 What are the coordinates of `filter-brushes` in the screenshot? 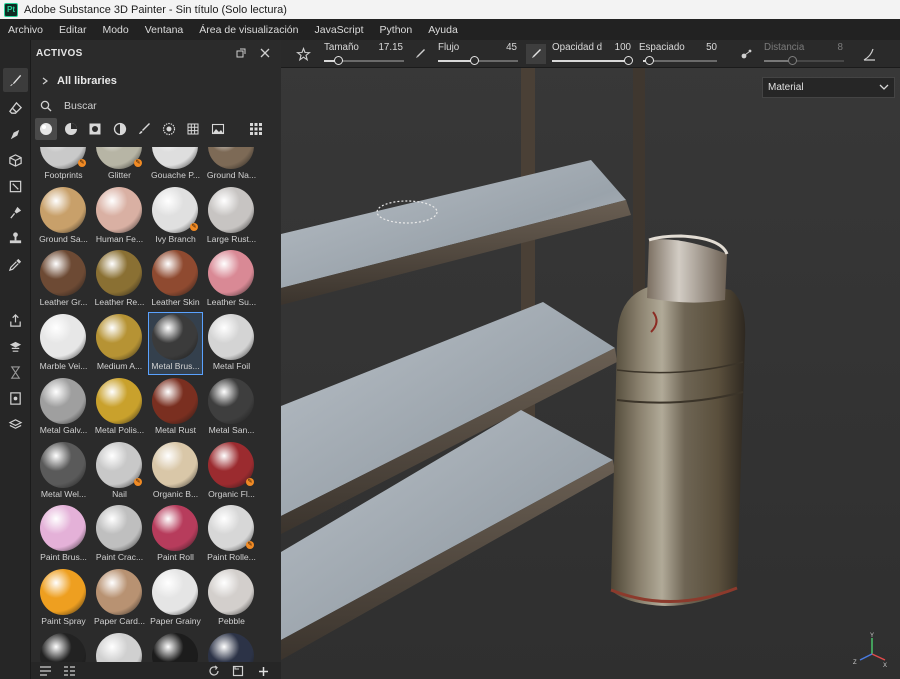 It's located at (144, 129).